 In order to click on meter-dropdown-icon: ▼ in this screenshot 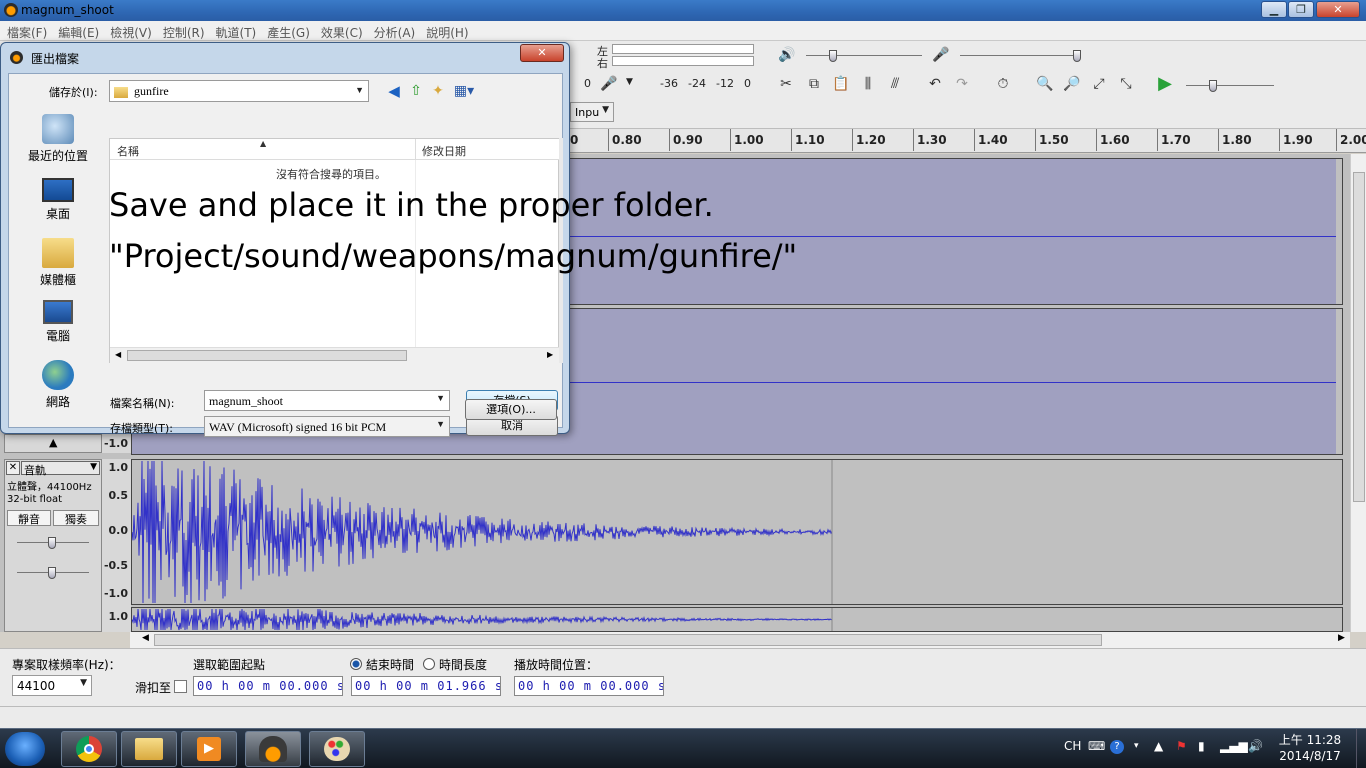, I will do `click(629, 82)`.